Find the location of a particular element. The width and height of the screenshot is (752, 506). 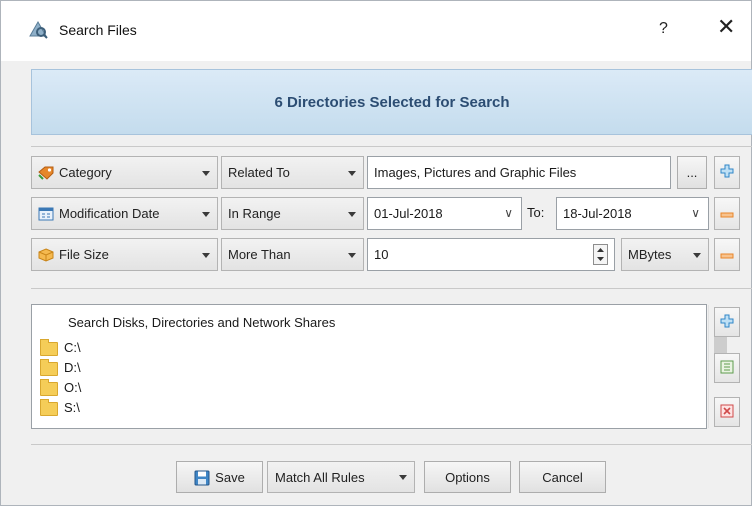

size-unit-label: MBytes is located at coordinates (650, 254).